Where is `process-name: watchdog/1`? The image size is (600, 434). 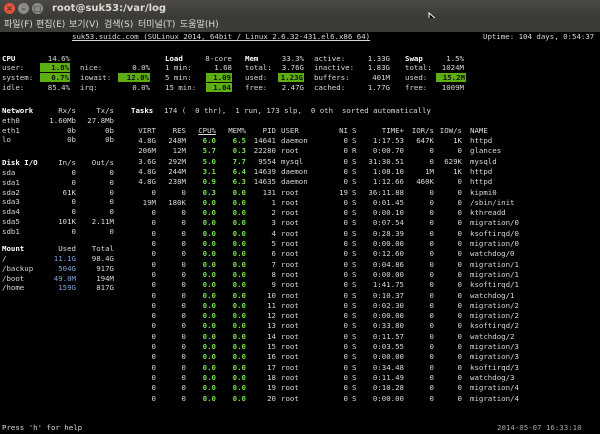
process-name: watchdog/1 is located at coordinates (492, 295).